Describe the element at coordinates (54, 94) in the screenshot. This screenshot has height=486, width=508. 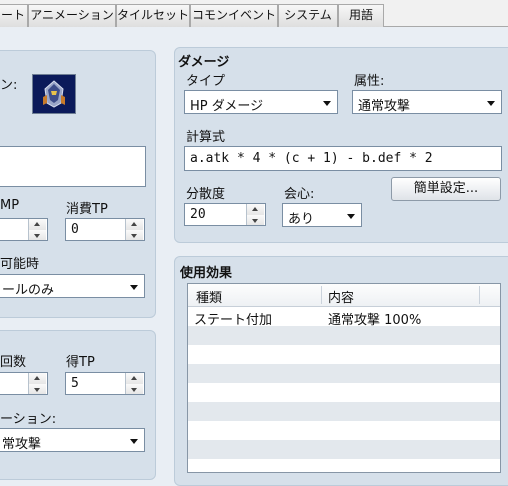
I see `armored-helmet-icon` at that location.